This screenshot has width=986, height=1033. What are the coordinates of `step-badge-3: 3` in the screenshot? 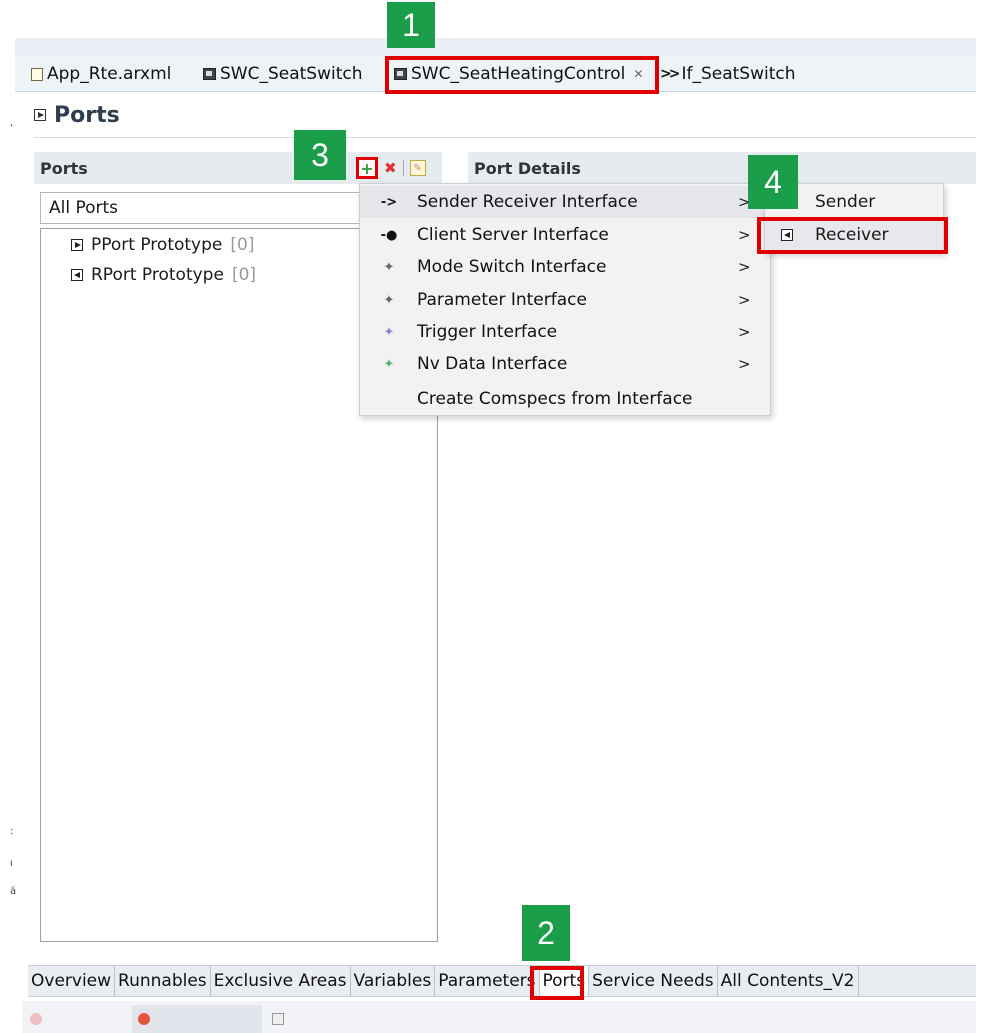 It's located at (320, 155).